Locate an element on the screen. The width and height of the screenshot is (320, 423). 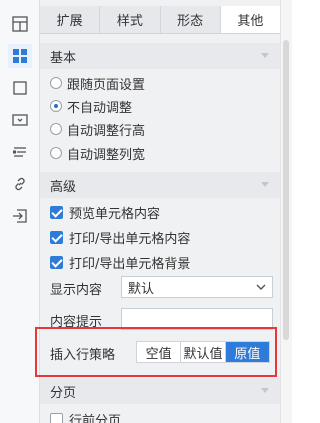
radio-no-auto-adjust: 不自动调整 is located at coordinates (91, 106).